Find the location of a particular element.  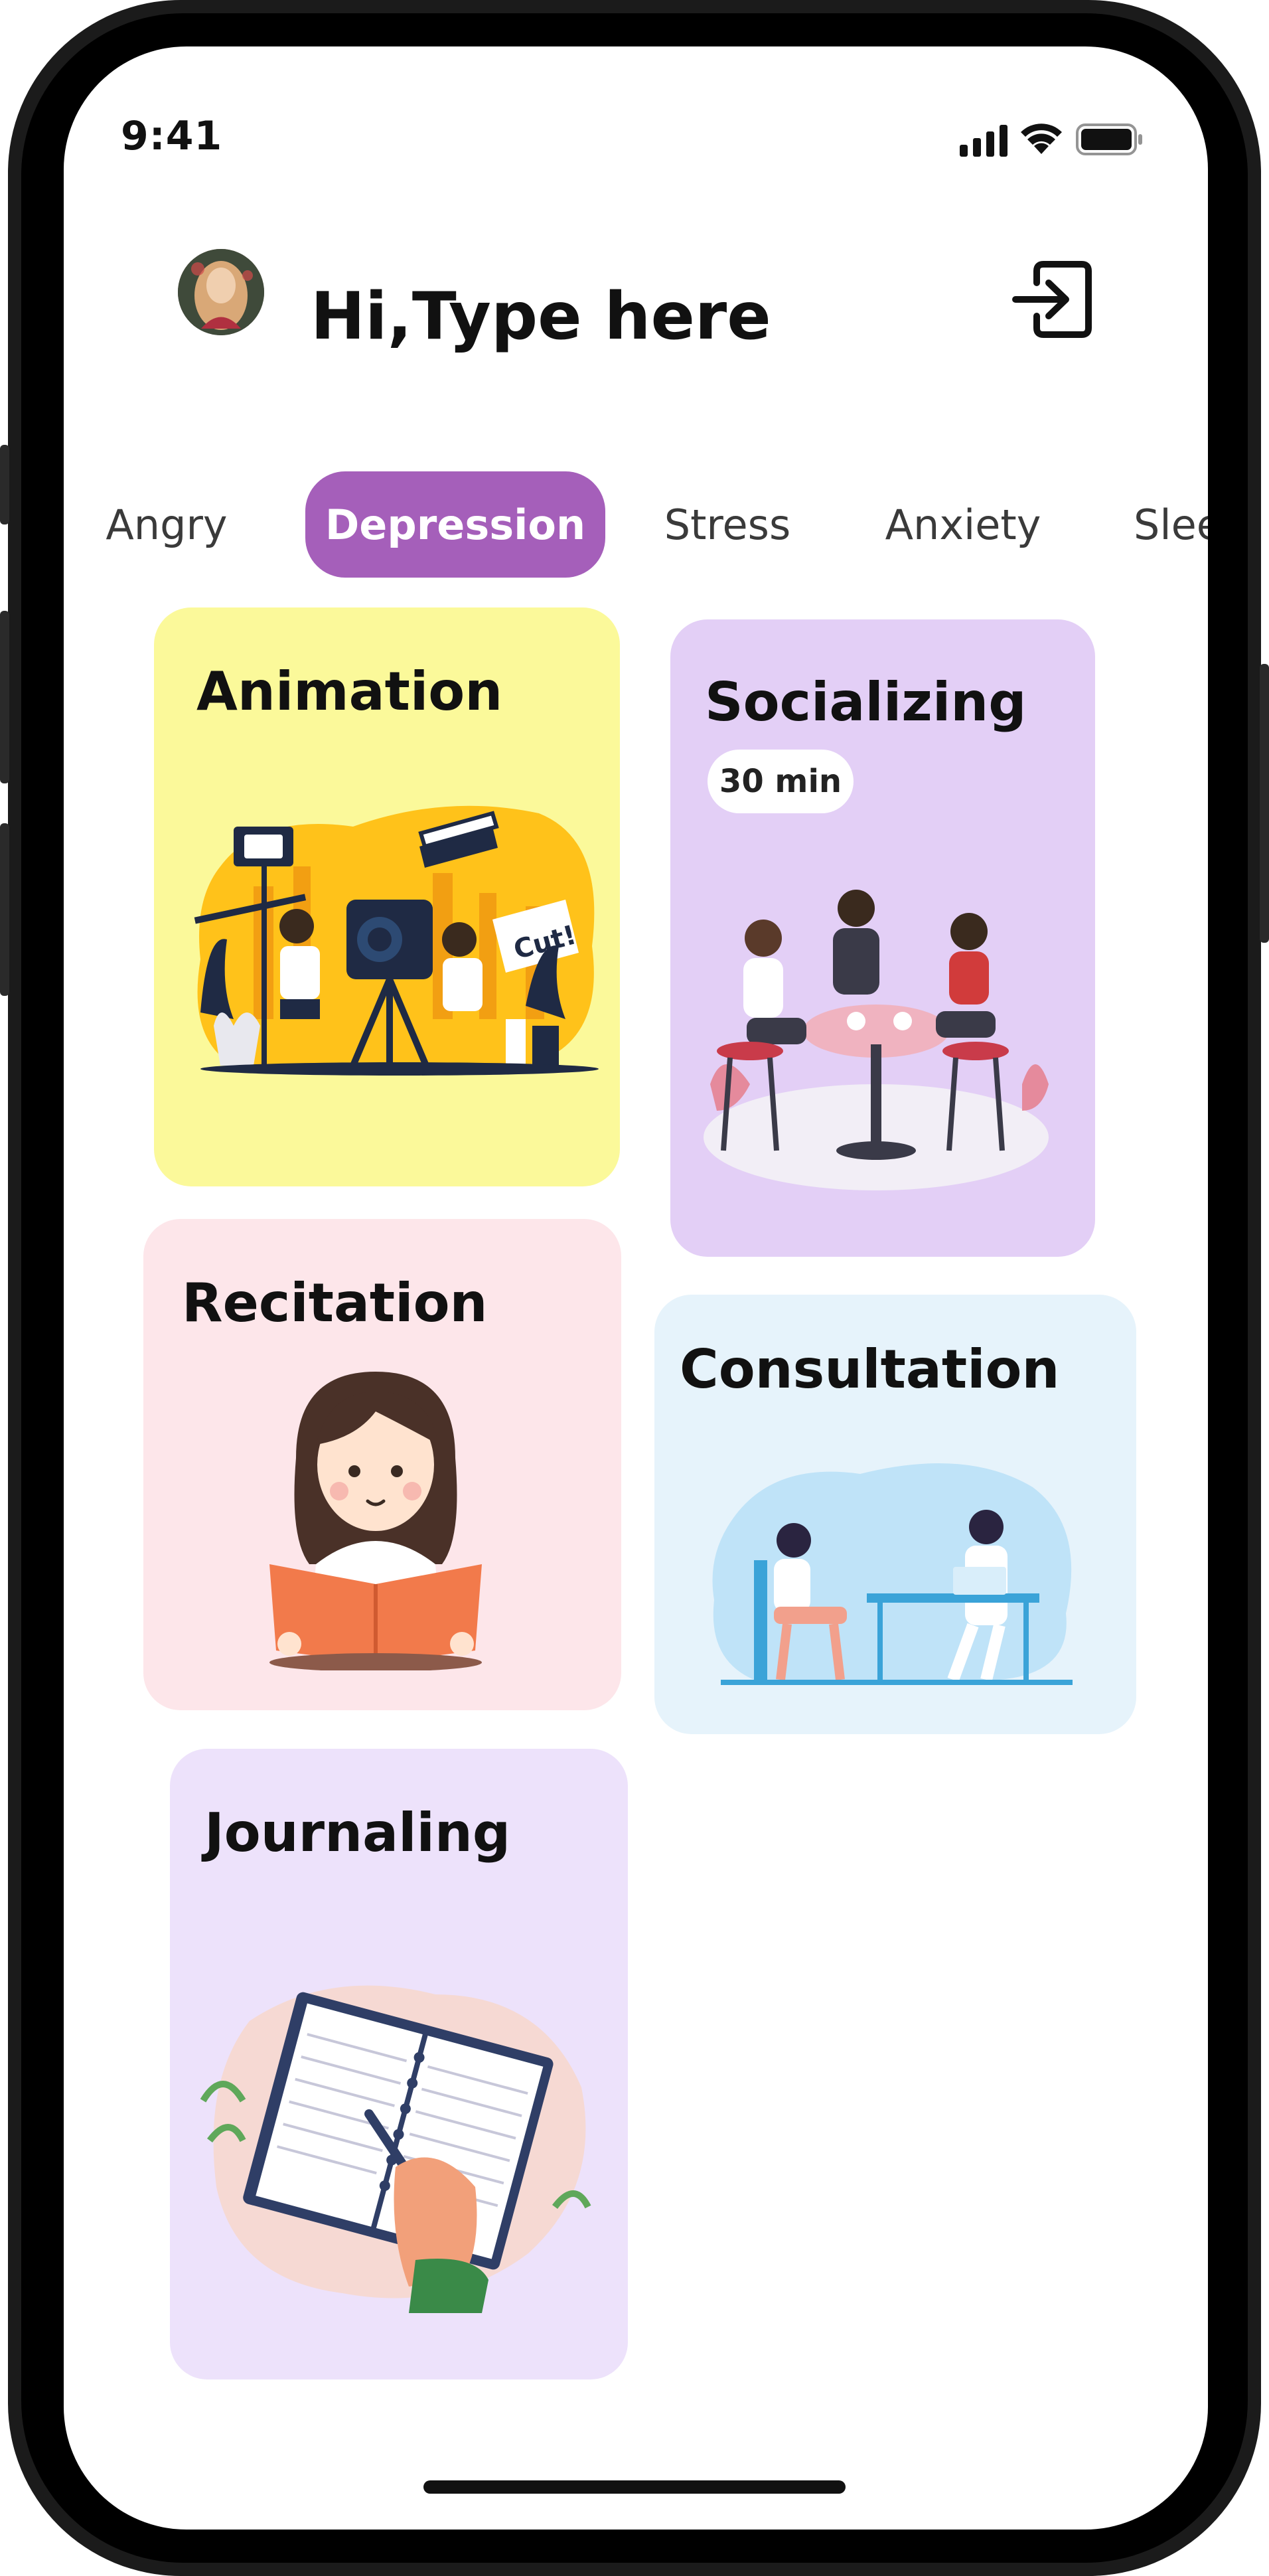

card-title: Animation is located at coordinates (349, 691).